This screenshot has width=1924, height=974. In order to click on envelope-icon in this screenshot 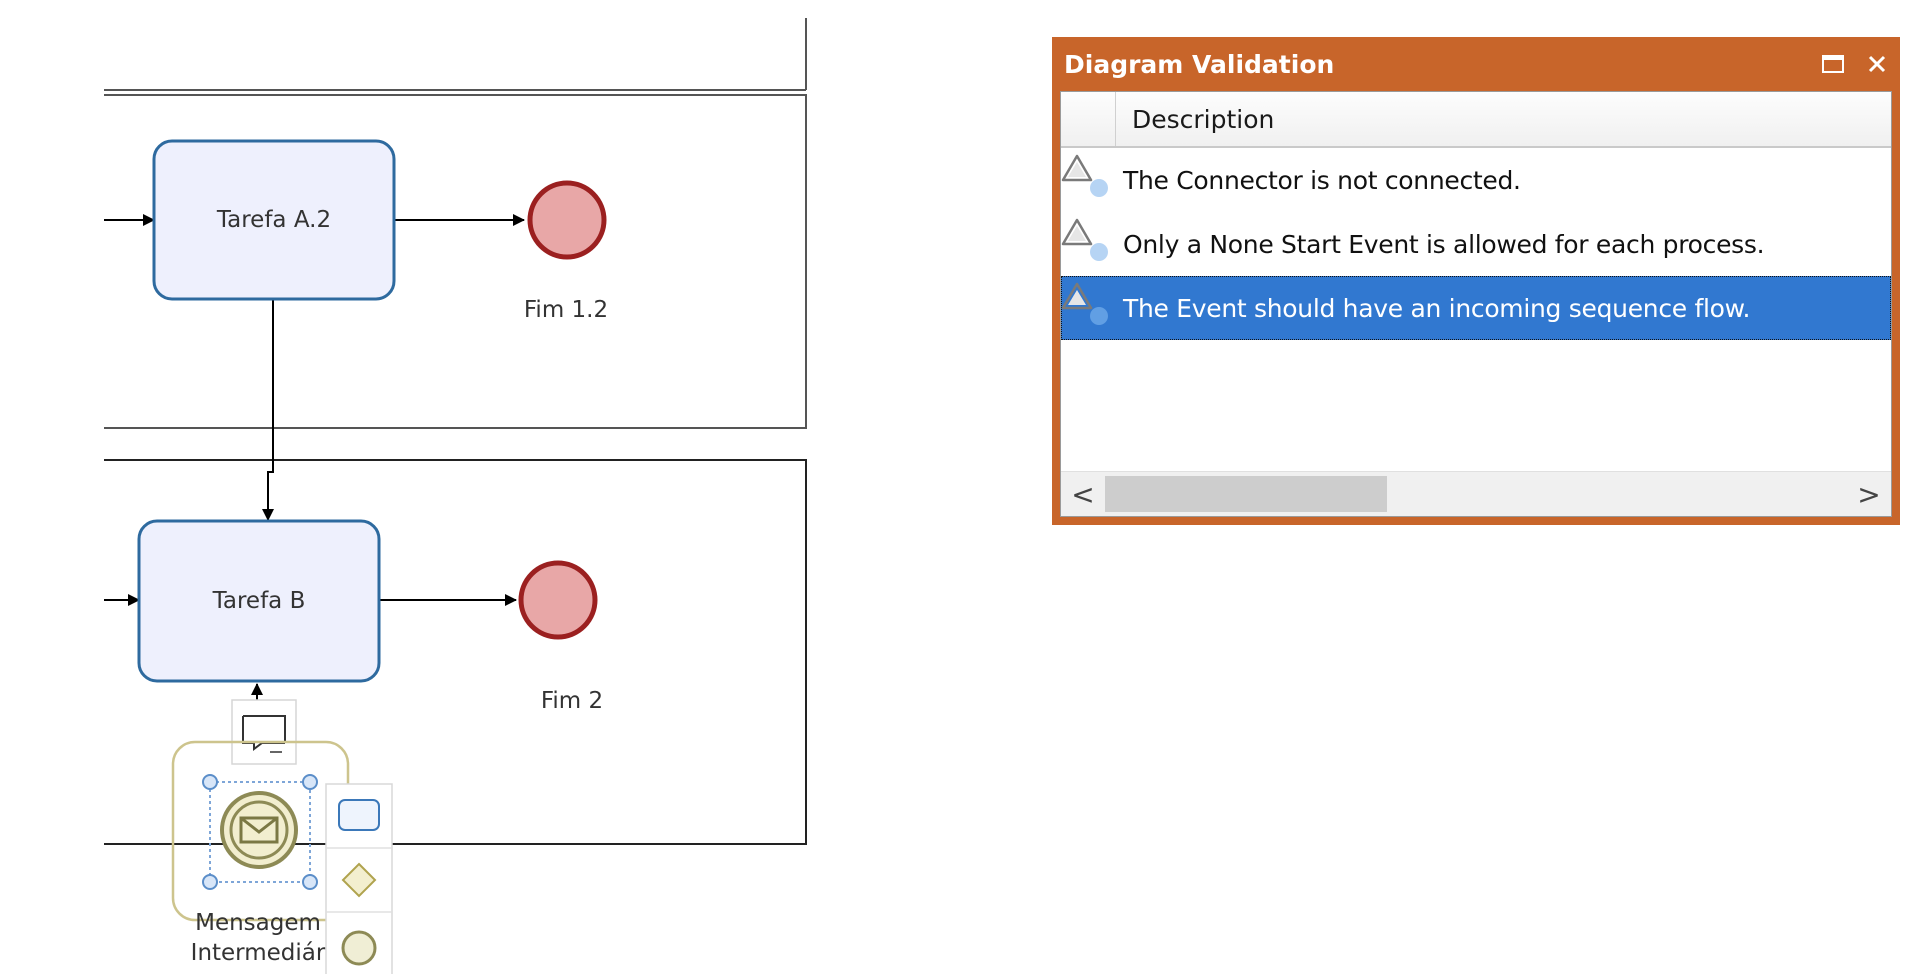, I will do `click(259, 830)`.